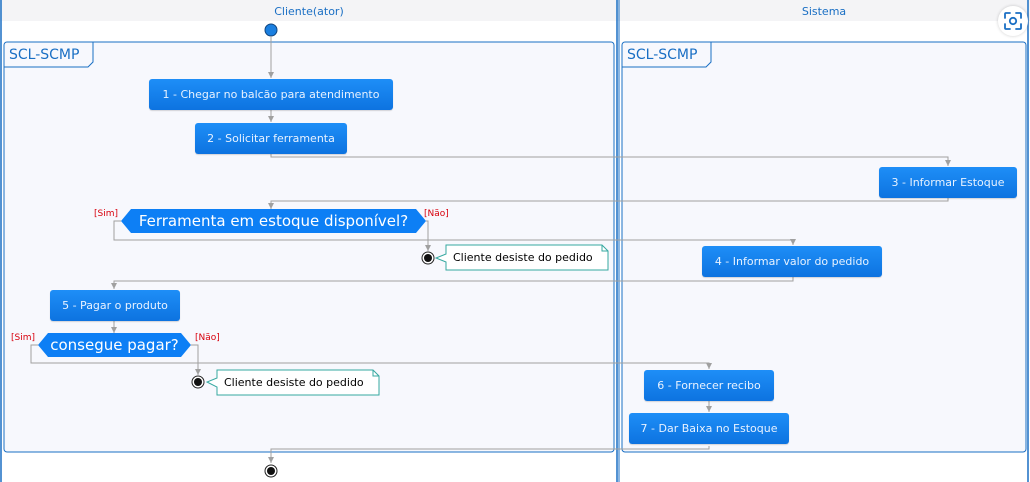  Describe the element at coordinates (294, 382) in the screenshot. I see `note-pay-text: Cliente desiste do pedido` at that location.